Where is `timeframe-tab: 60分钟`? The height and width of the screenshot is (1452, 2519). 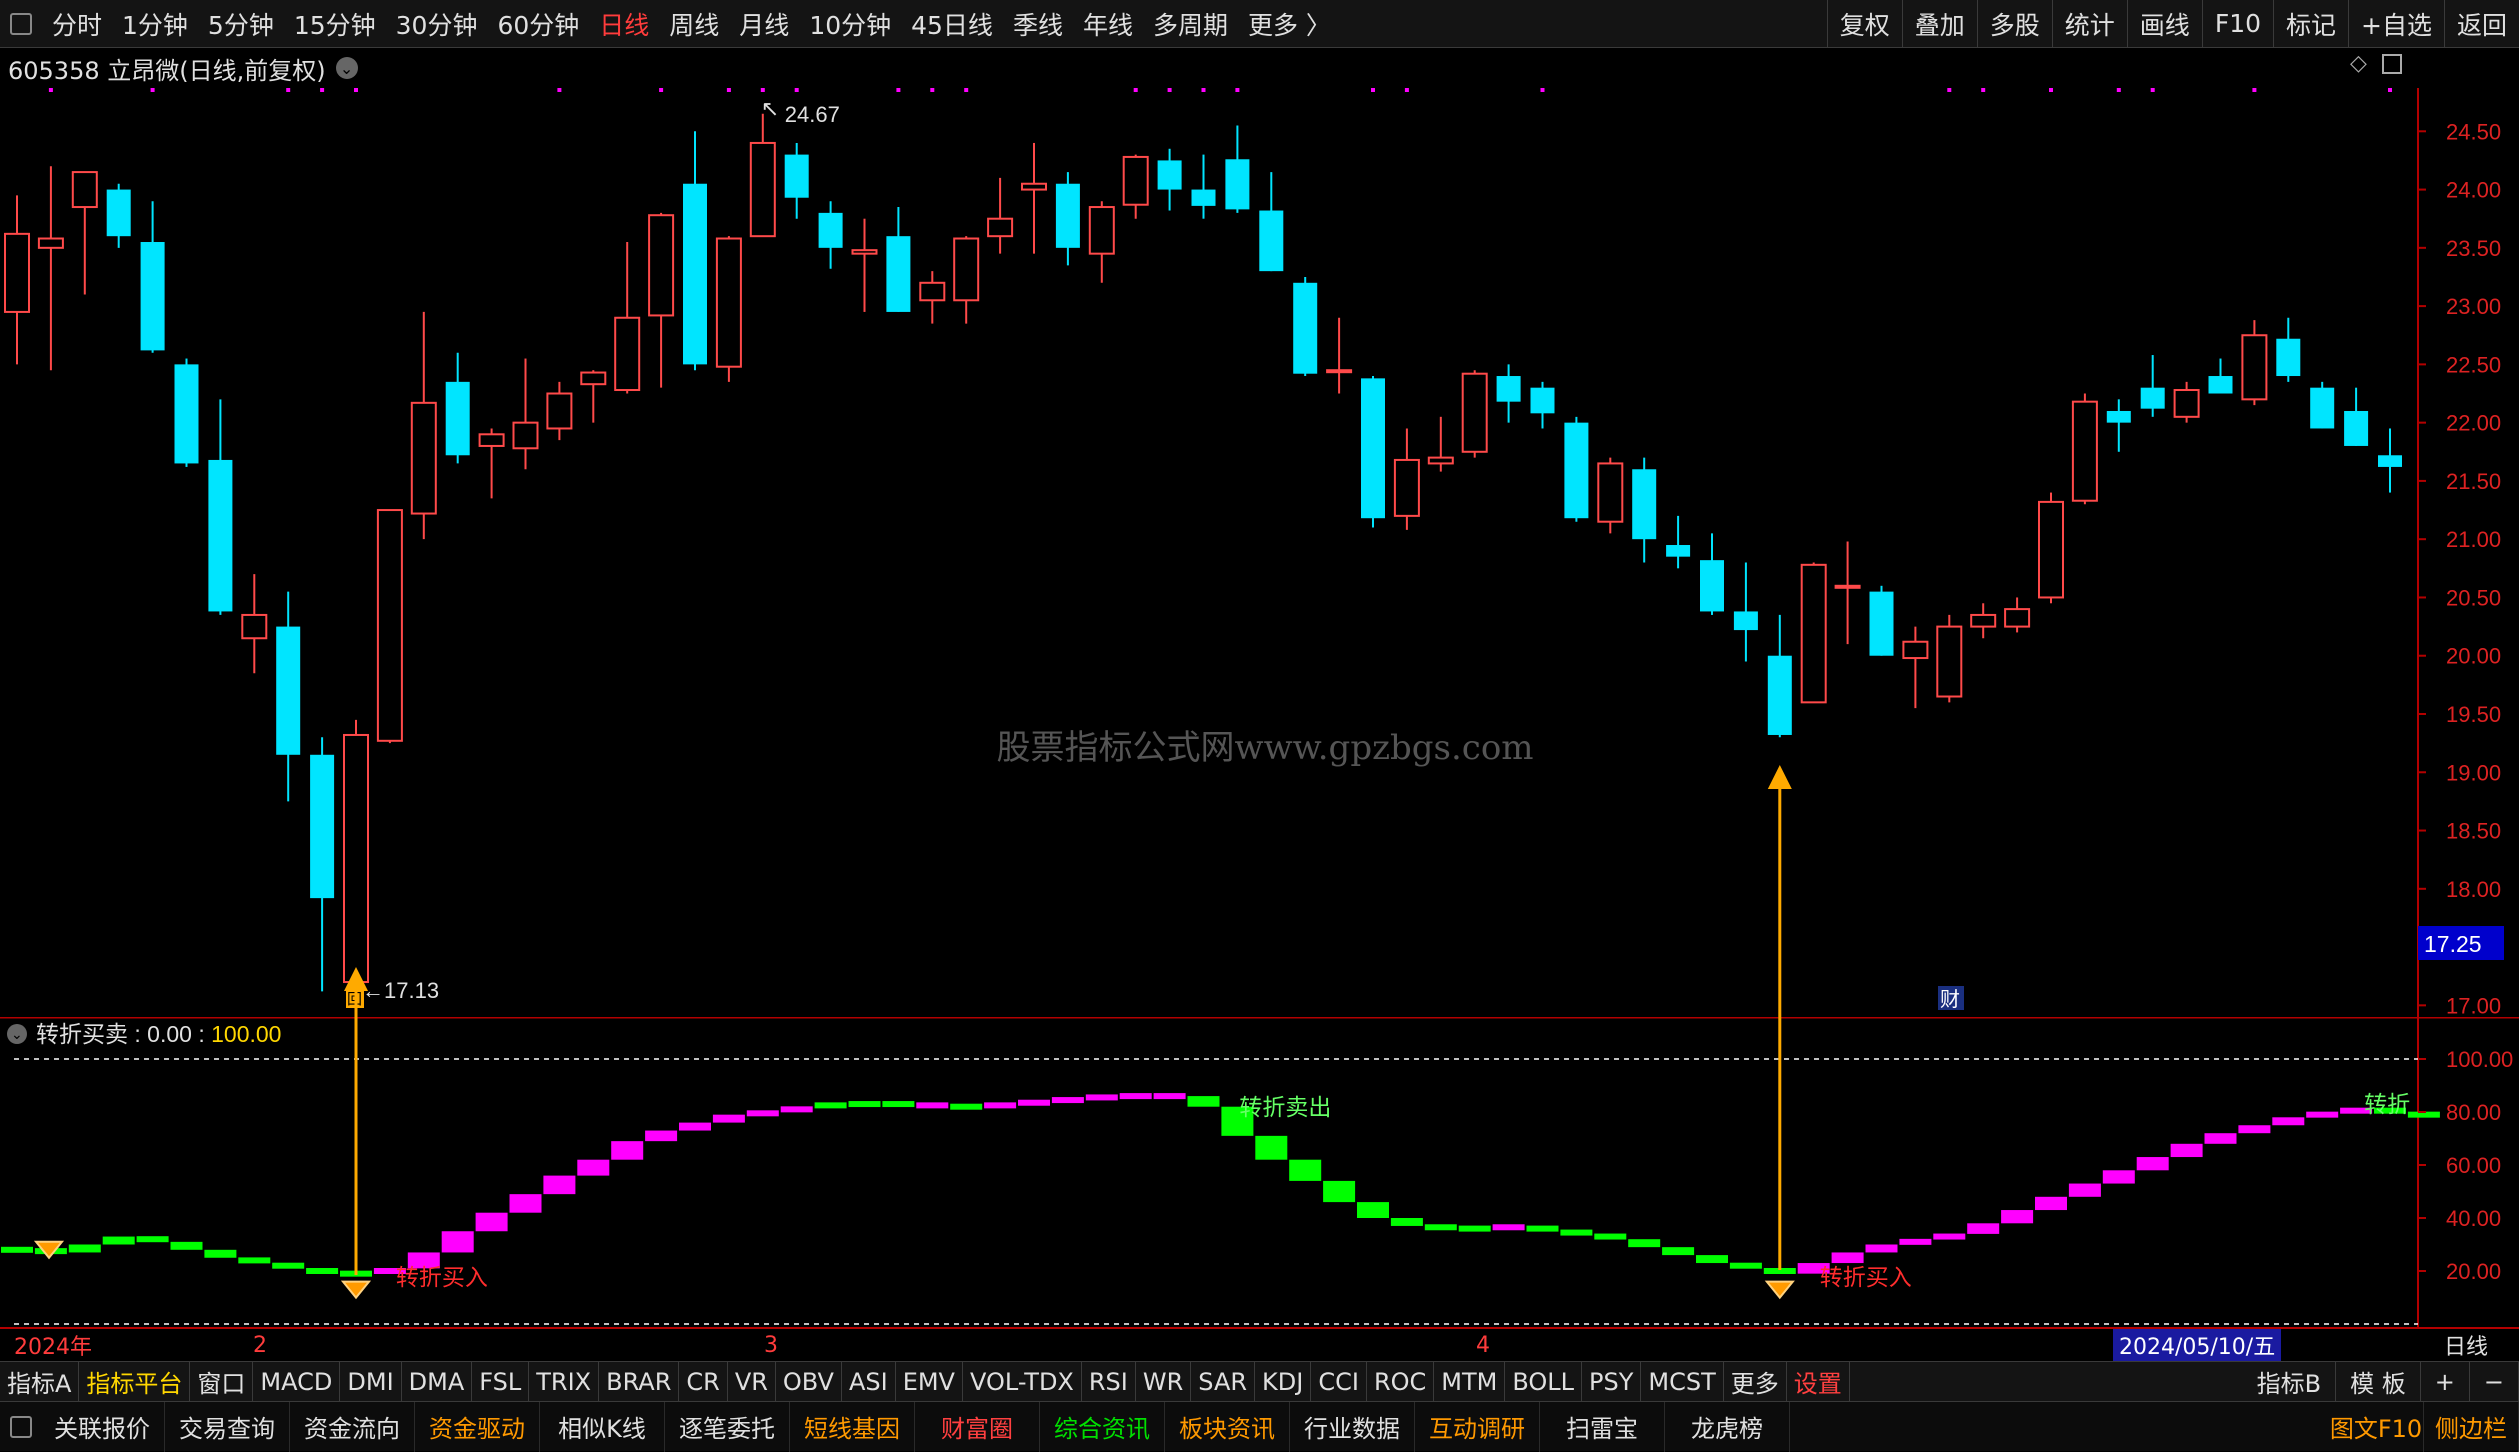
timeframe-tab: 60分钟 is located at coordinates (538, 24).